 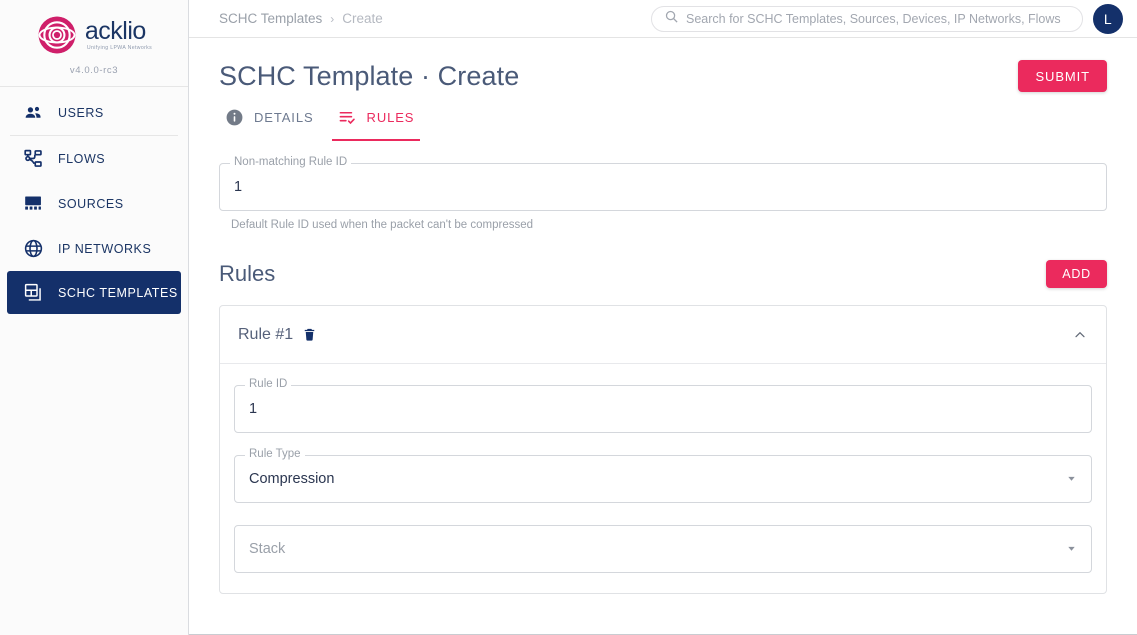 What do you see at coordinates (81, 112) in the screenshot?
I see `sidebar-item-label: USERS` at bounding box center [81, 112].